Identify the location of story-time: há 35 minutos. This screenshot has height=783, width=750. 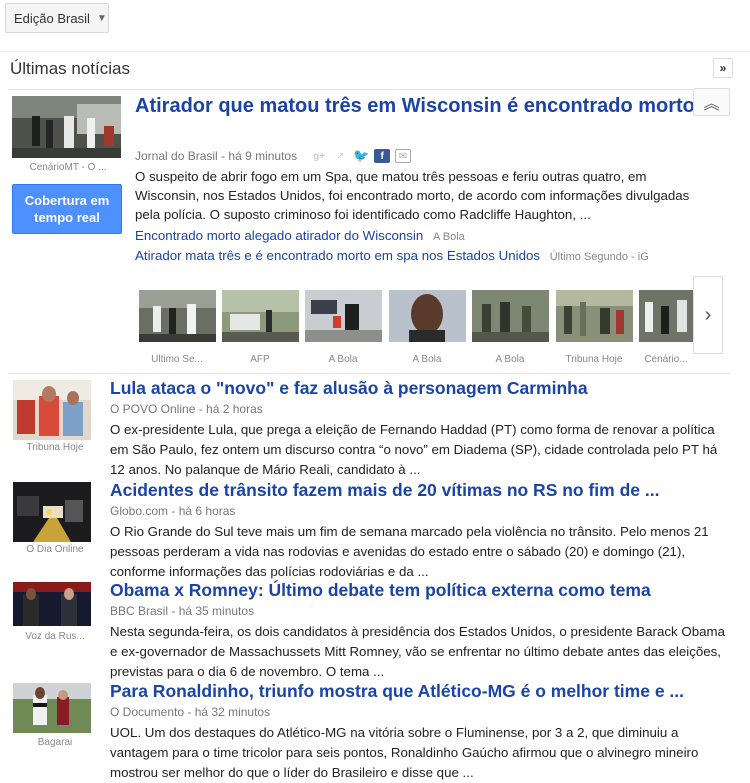
(216, 611).